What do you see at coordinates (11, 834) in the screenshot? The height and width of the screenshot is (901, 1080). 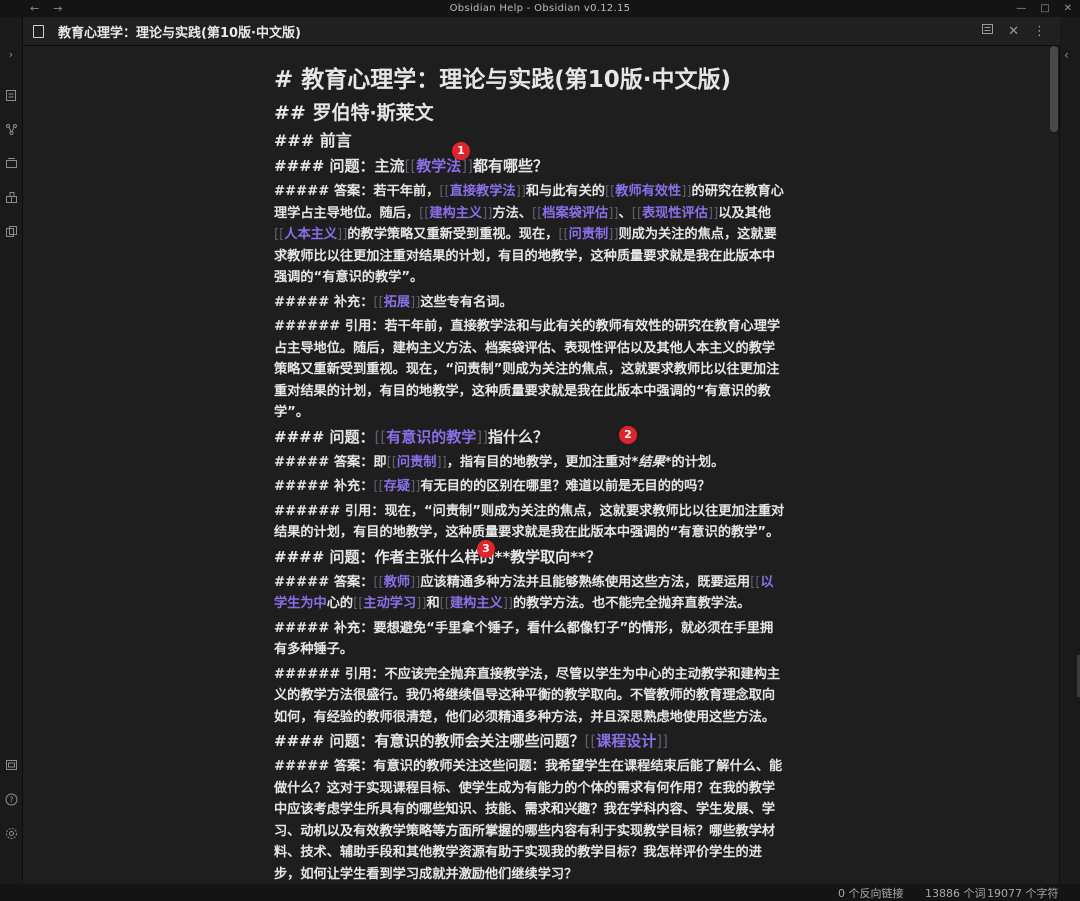 I see `settings-gear-icon` at bounding box center [11, 834].